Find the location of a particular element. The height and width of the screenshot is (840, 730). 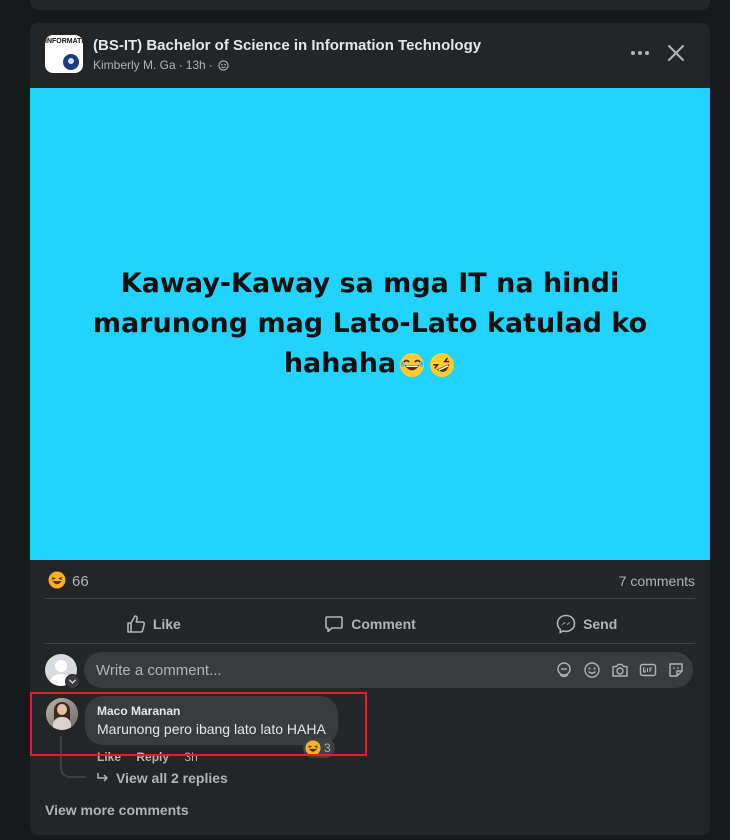

gif-icon is located at coordinates (648, 670).